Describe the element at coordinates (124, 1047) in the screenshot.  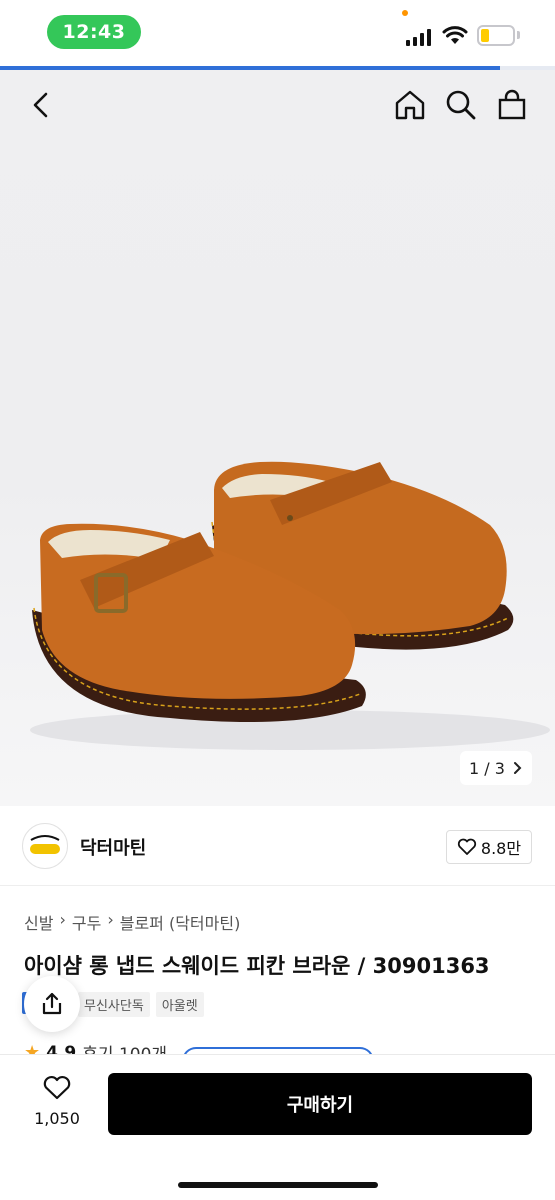
I see `review-count: 후기 100개` at that location.